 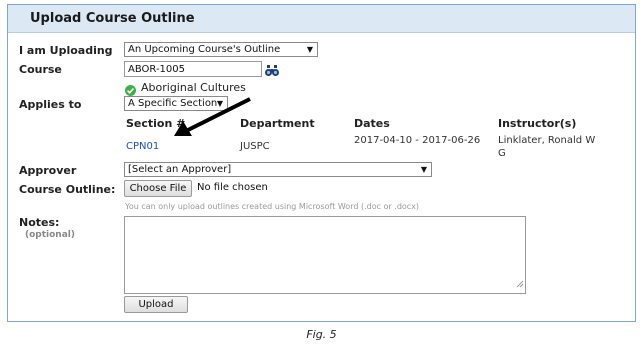 What do you see at coordinates (547, 140) in the screenshot?
I see `instructor-line-1: Linklater, Ronald W` at bounding box center [547, 140].